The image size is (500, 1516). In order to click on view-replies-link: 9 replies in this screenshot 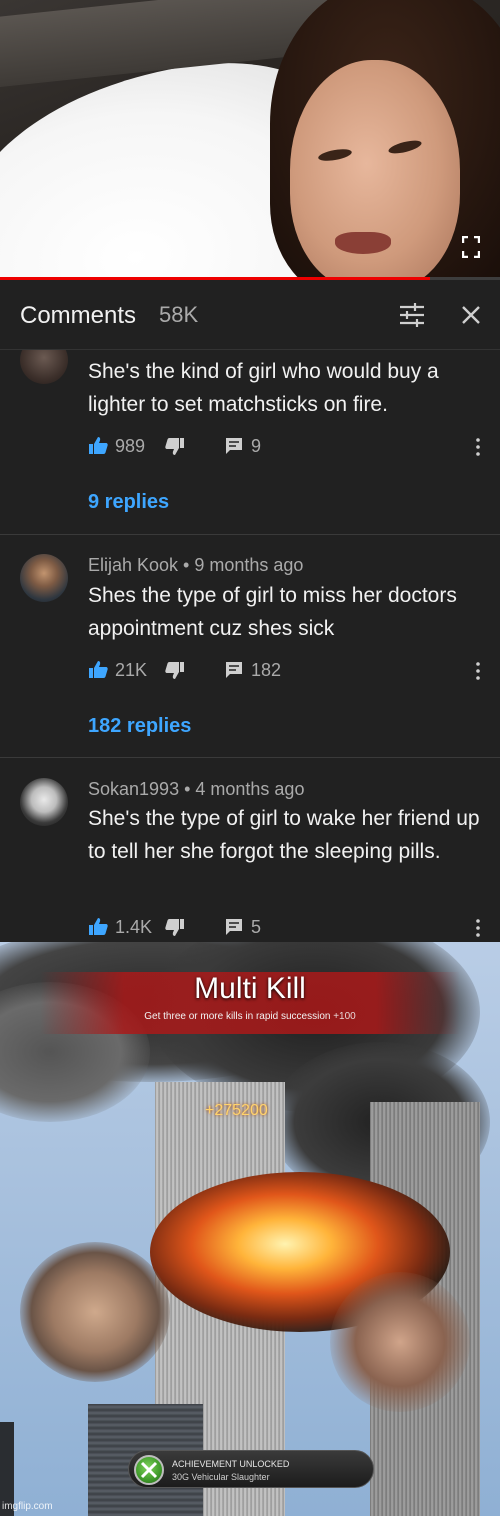, I will do `click(128, 502)`.